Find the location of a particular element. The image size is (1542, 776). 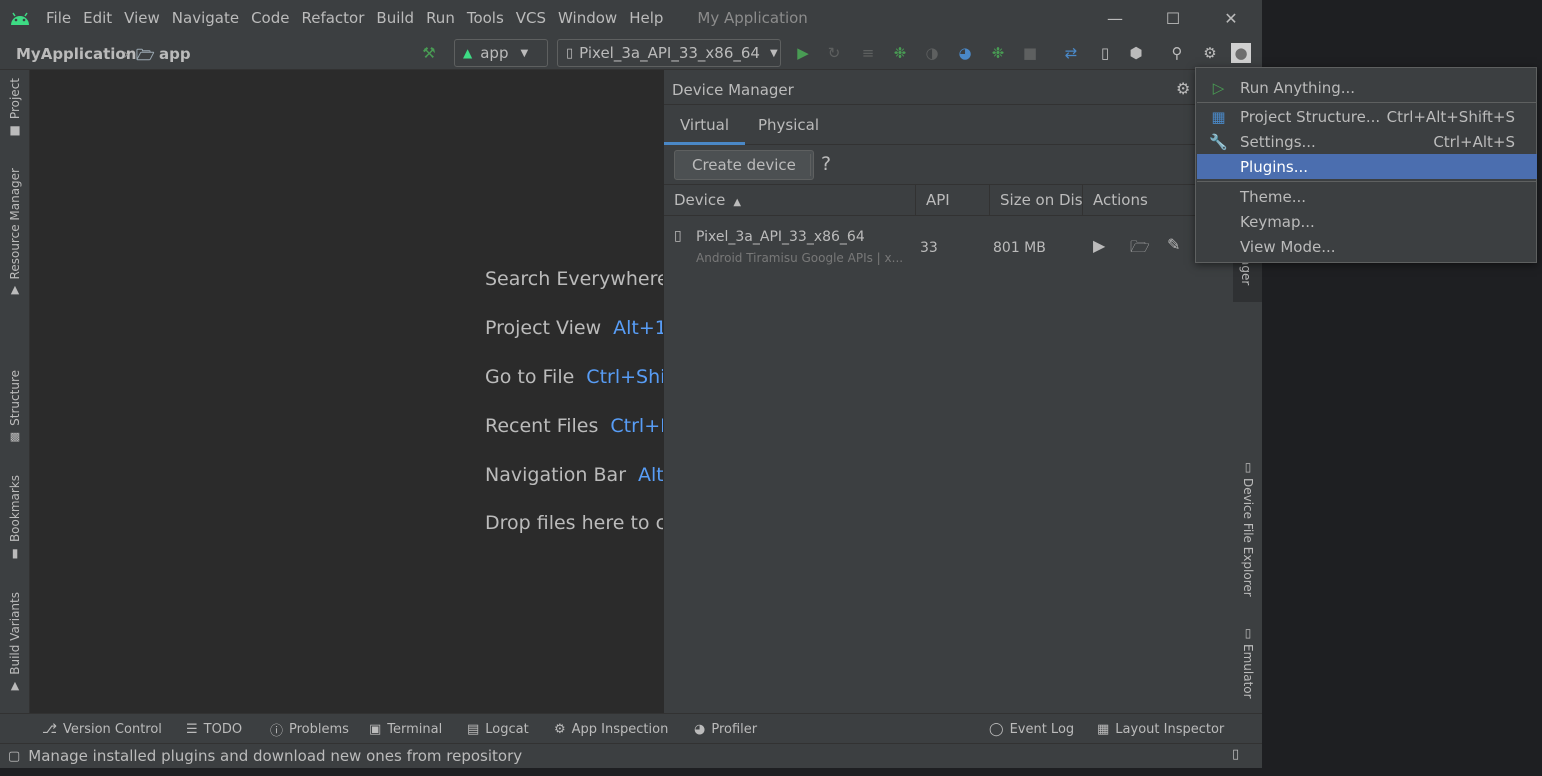

tab-device-file-explorer: ▯ Device File Explorer is located at coordinates (1248, 528).